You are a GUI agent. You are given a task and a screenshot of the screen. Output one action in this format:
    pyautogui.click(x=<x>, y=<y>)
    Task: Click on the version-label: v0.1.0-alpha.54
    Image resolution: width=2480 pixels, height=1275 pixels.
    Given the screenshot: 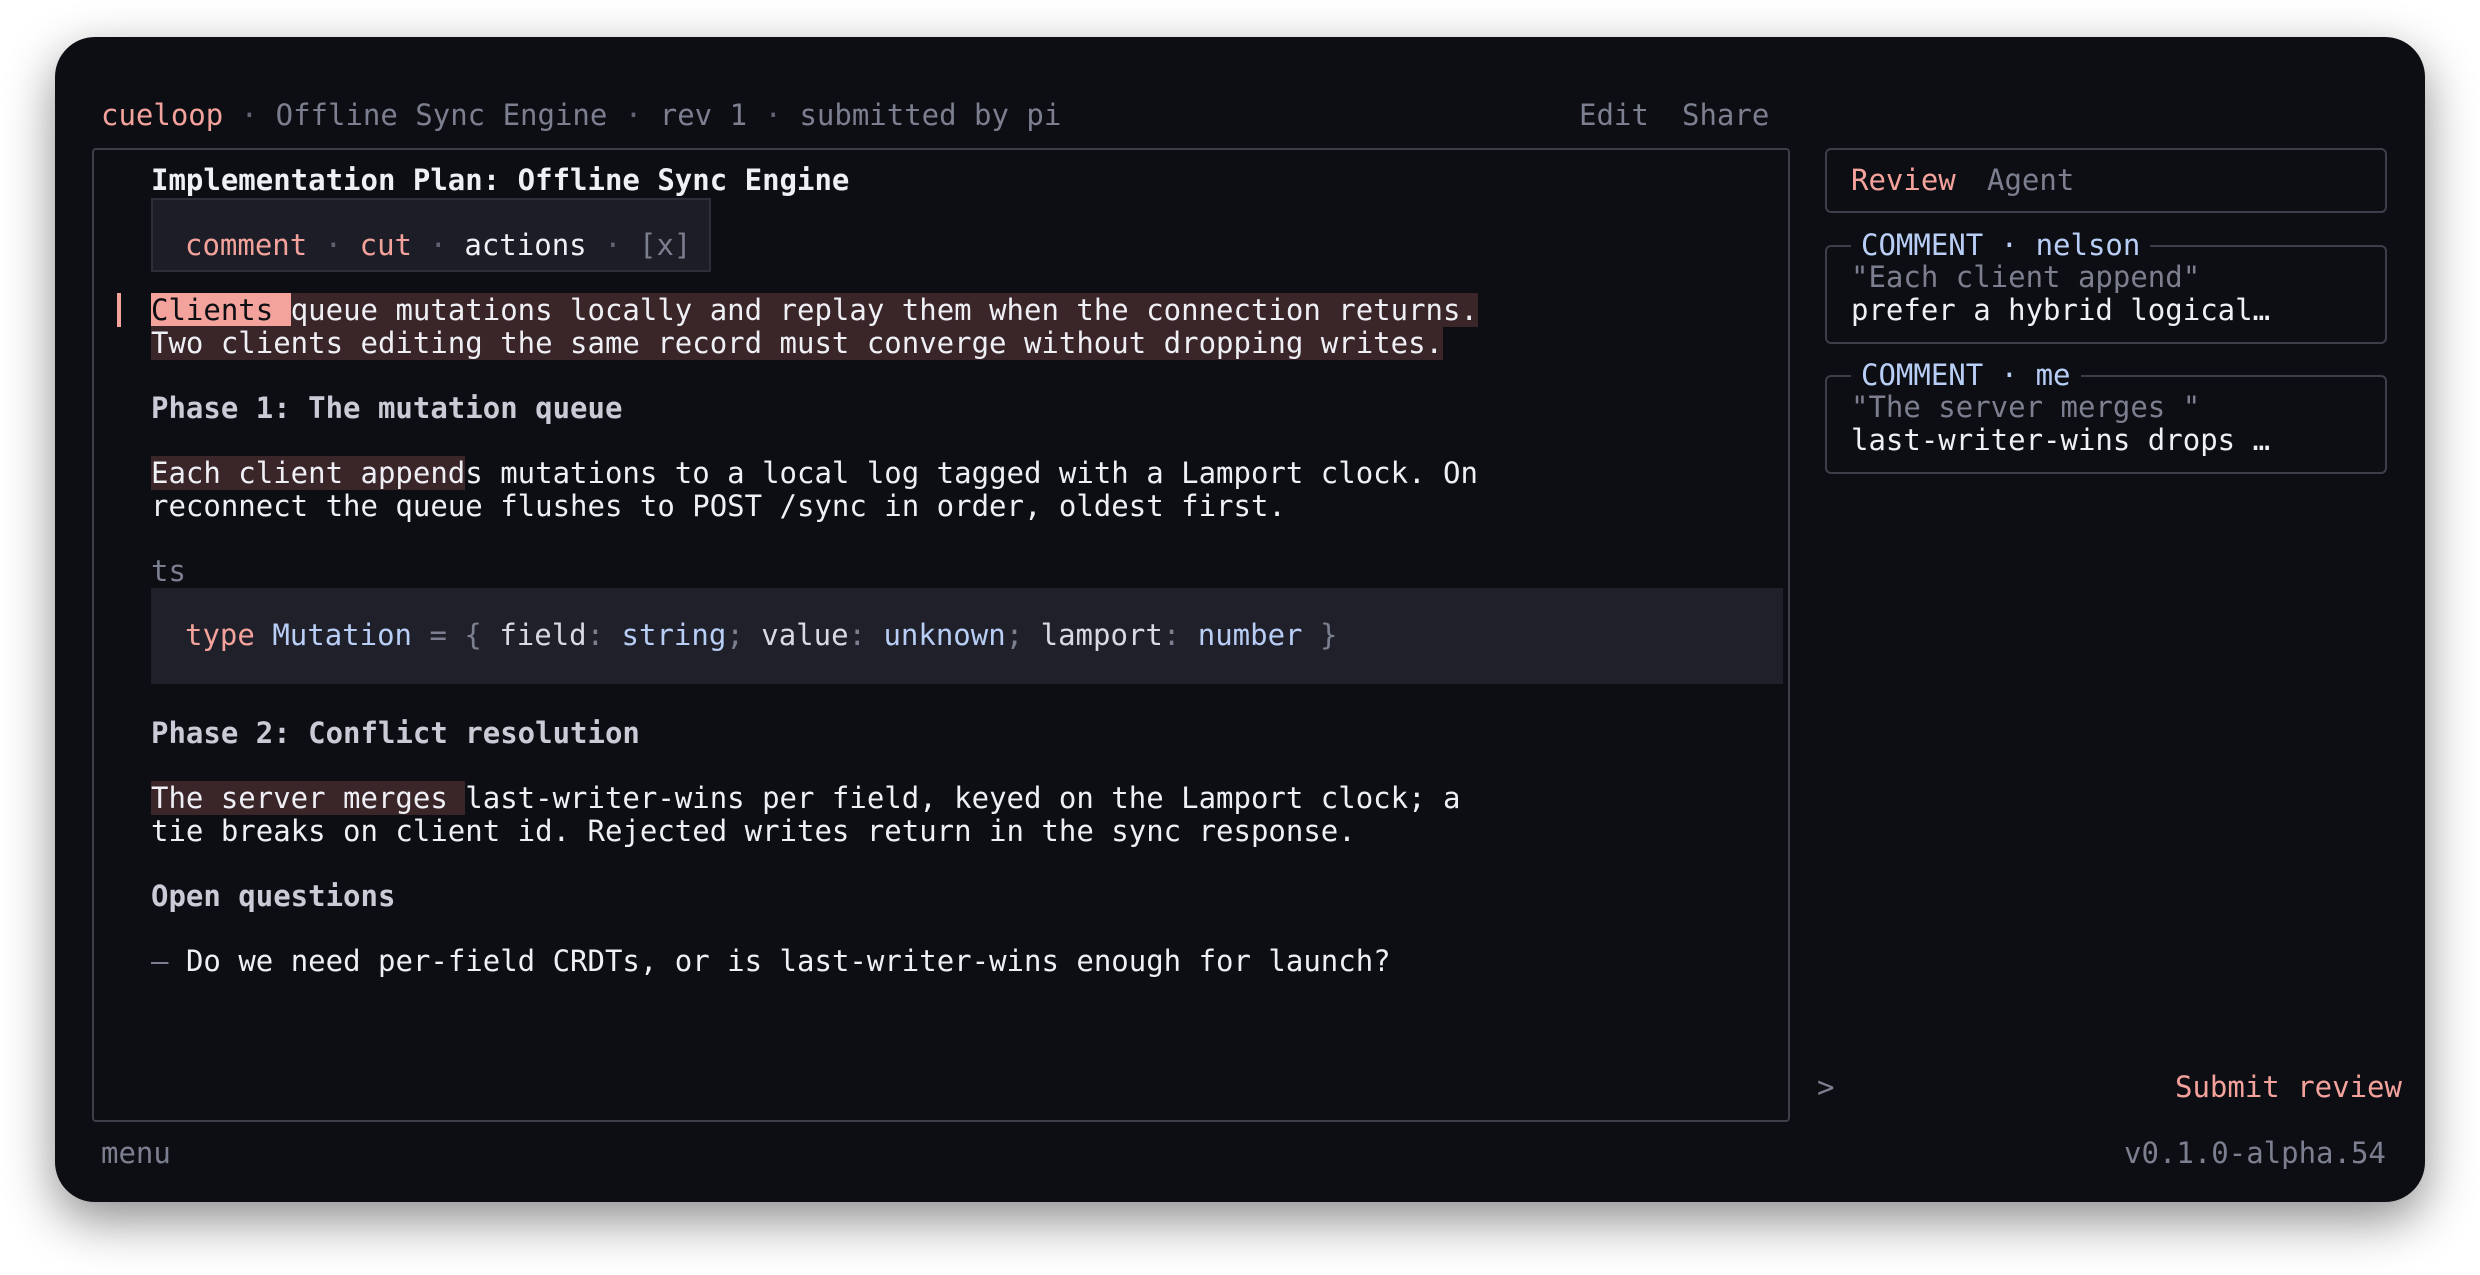 What is the action you would take?
    pyautogui.click(x=2255, y=1153)
    